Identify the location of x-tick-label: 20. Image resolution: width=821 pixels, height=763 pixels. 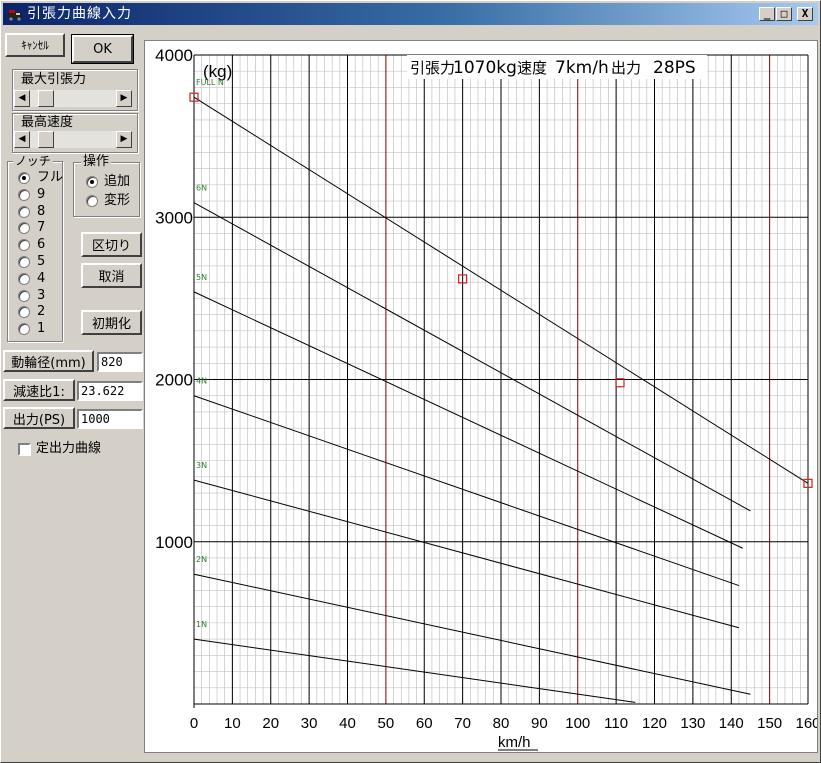
(270, 723).